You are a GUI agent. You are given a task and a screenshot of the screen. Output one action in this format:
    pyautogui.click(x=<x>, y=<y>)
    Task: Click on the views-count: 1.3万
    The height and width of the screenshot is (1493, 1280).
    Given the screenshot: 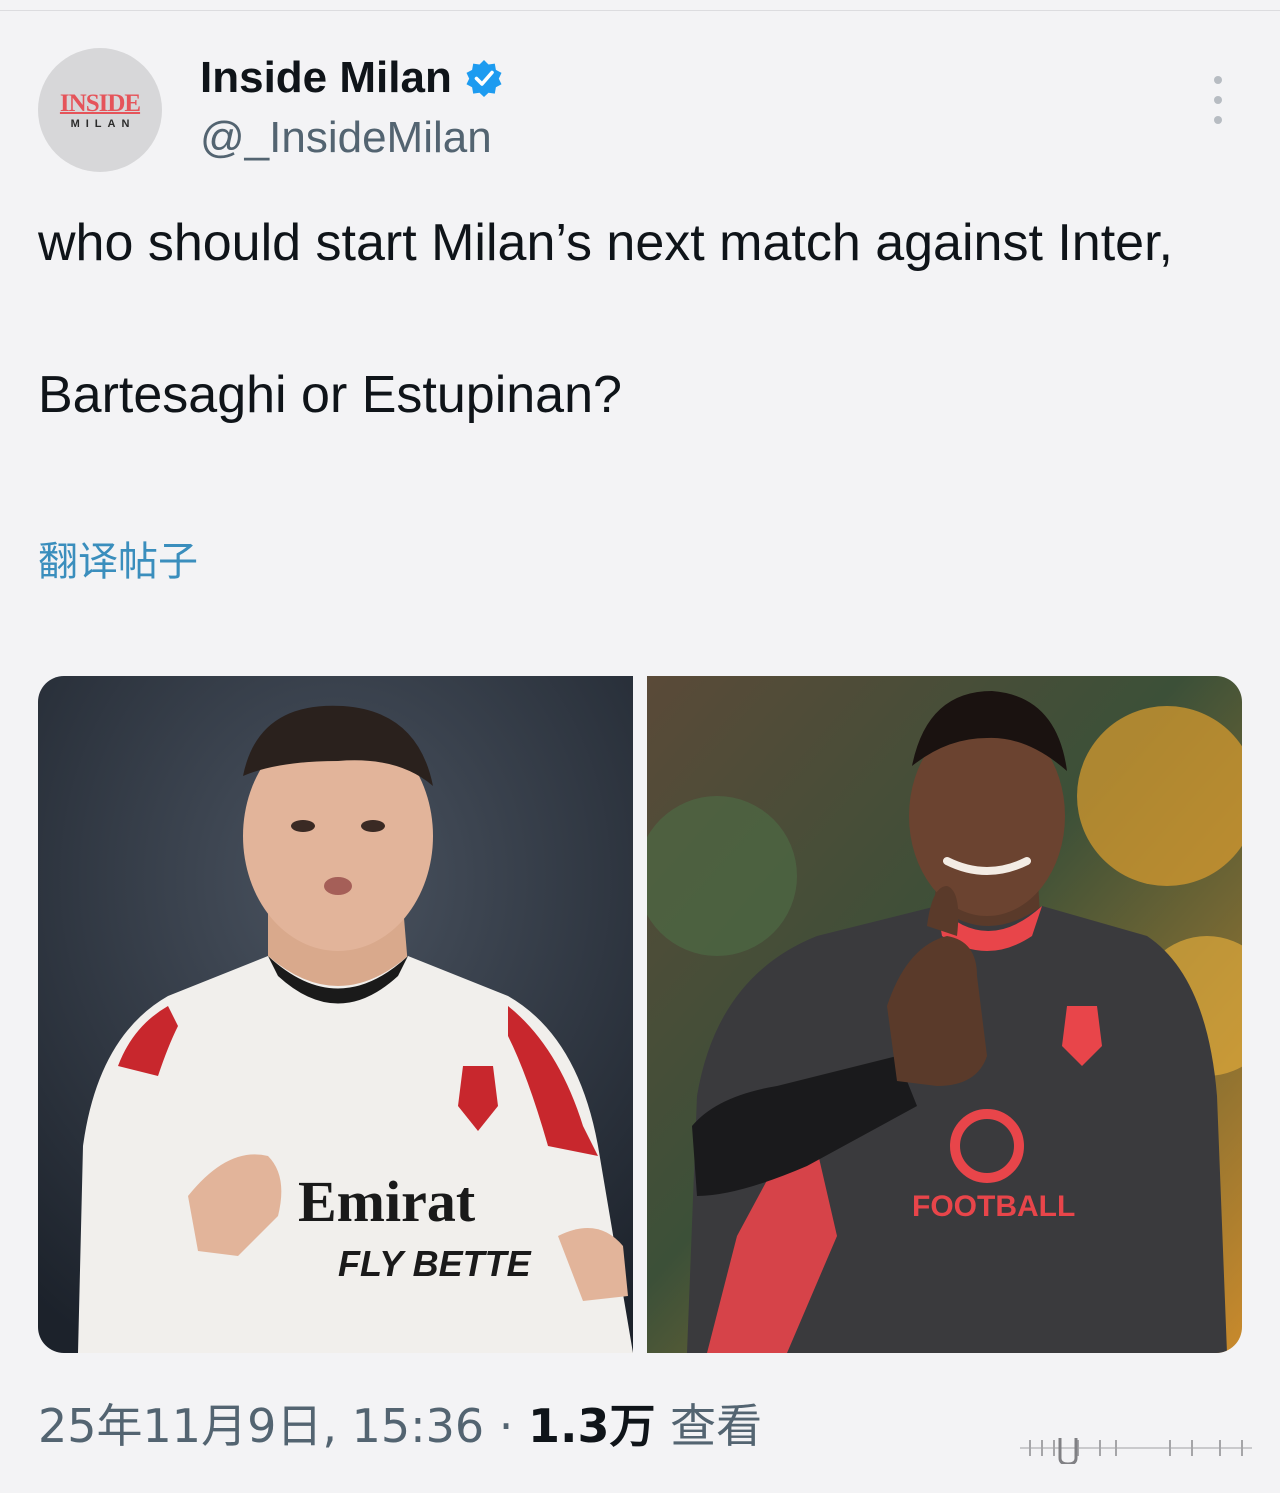 What is the action you would take?
    pyautogui.click(x=592, y=1426)
    